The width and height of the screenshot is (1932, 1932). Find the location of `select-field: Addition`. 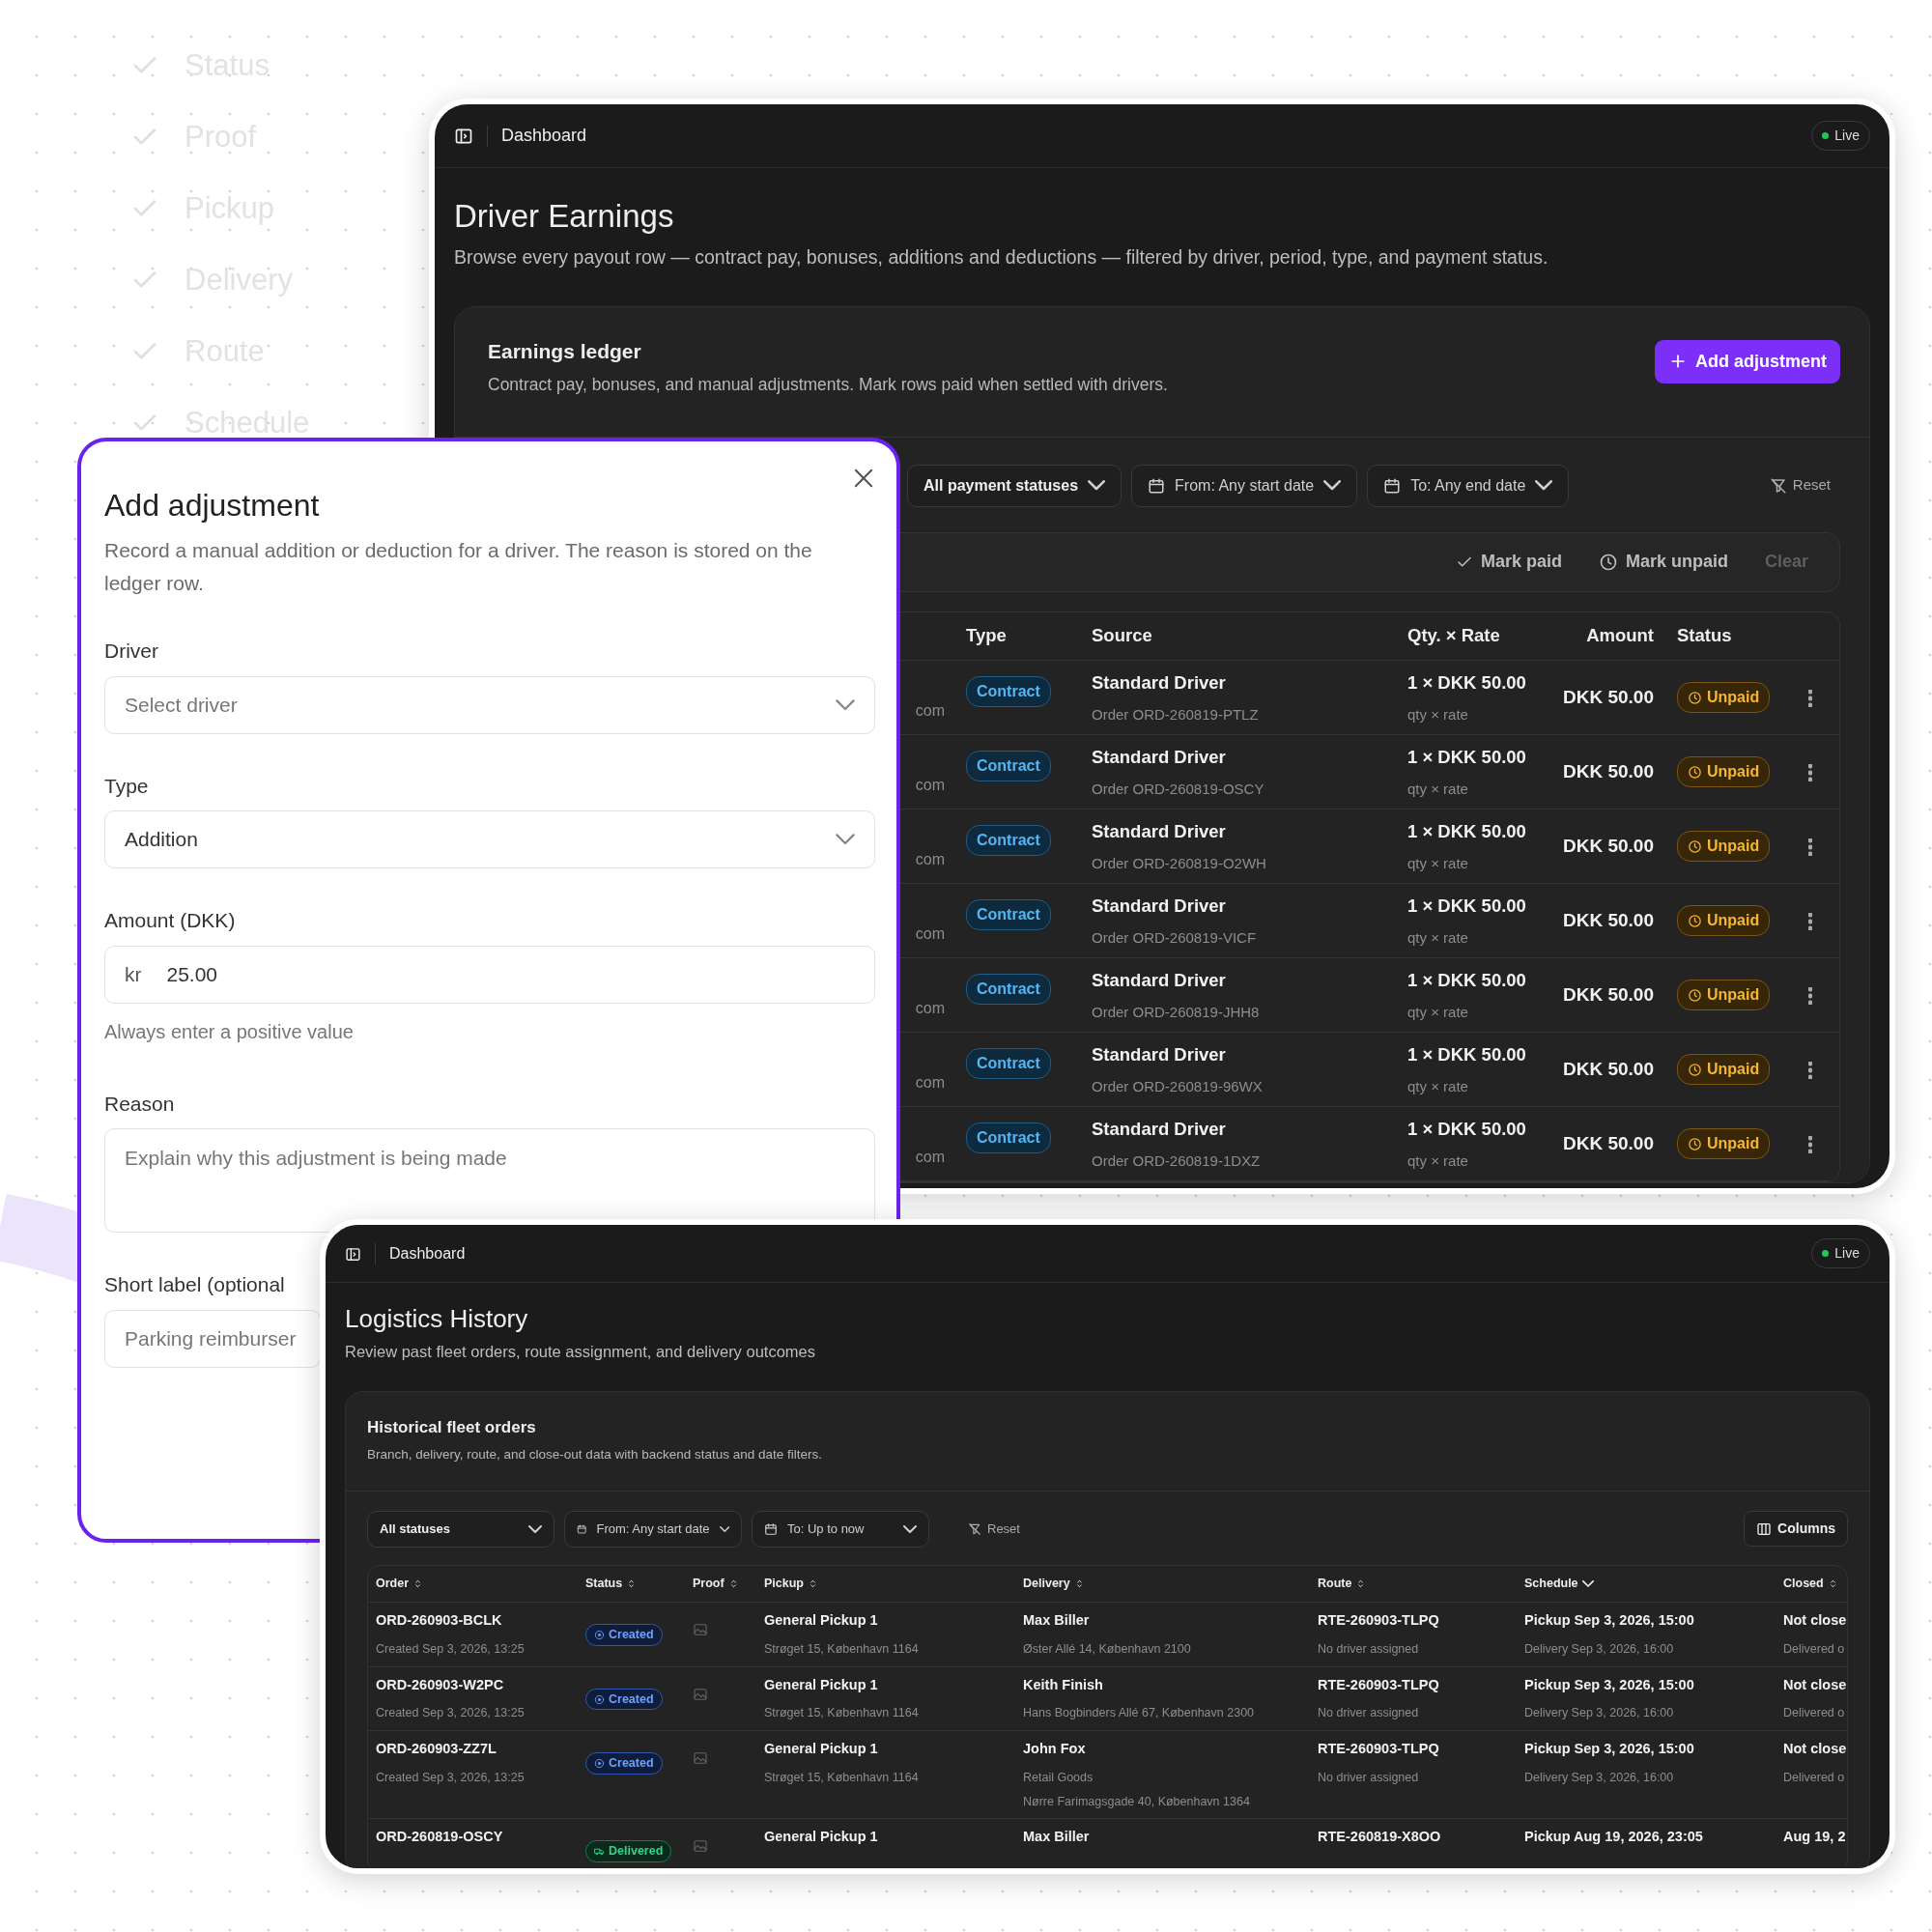

select-field: Addition is located at coordinates (489, 839).